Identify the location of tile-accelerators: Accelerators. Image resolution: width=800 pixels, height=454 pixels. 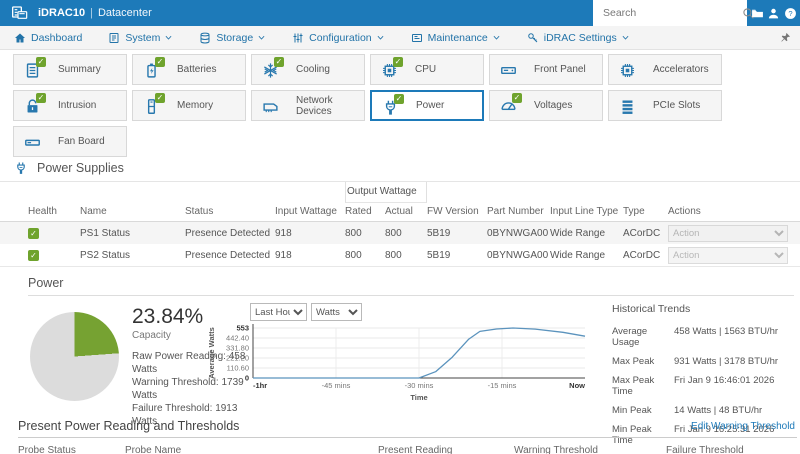
(665, 69).